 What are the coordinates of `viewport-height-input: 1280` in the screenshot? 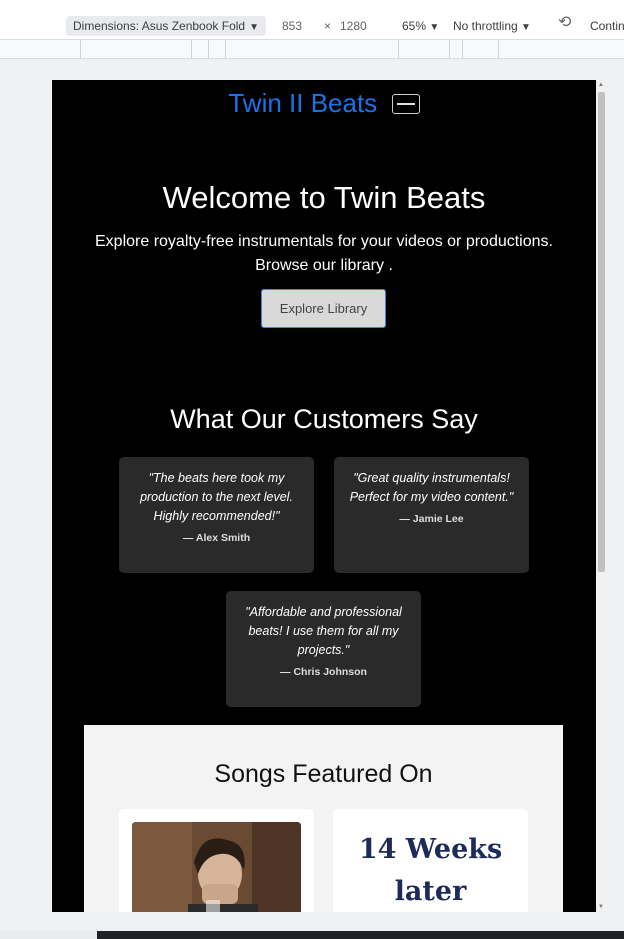 It's located at (353, 26).